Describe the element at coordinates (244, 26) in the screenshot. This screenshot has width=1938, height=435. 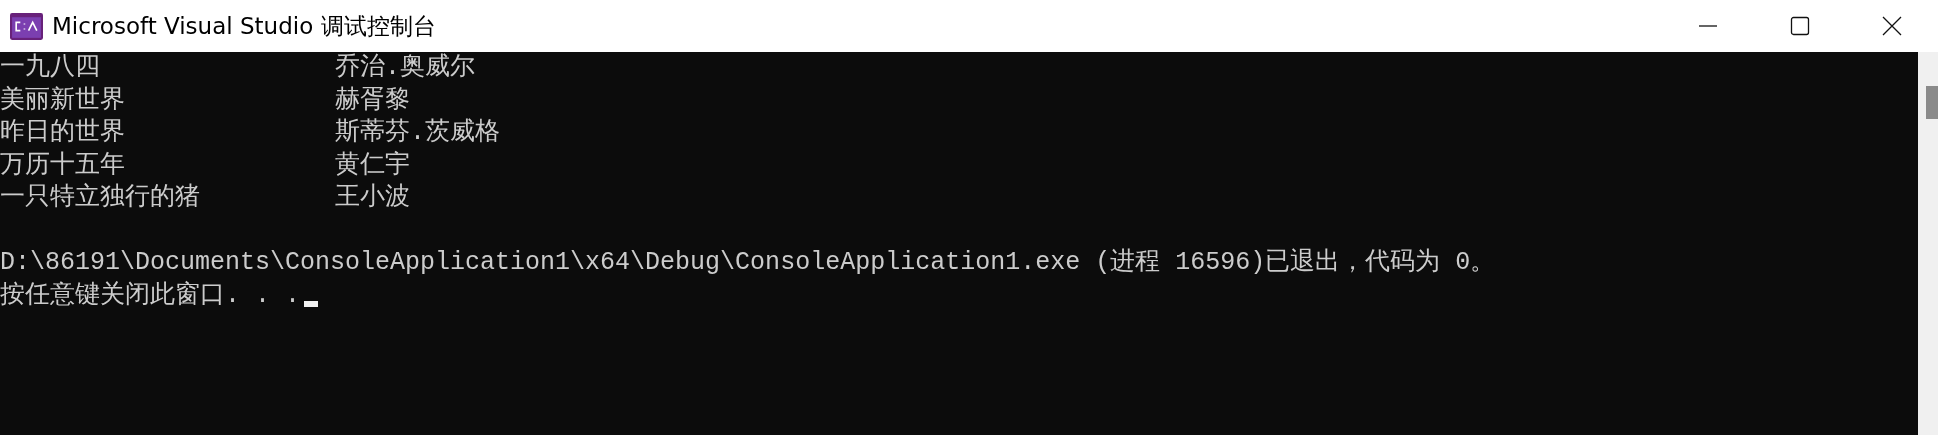
I see `window-title: Microsoft Visual Studio 调试控制台` at that location.